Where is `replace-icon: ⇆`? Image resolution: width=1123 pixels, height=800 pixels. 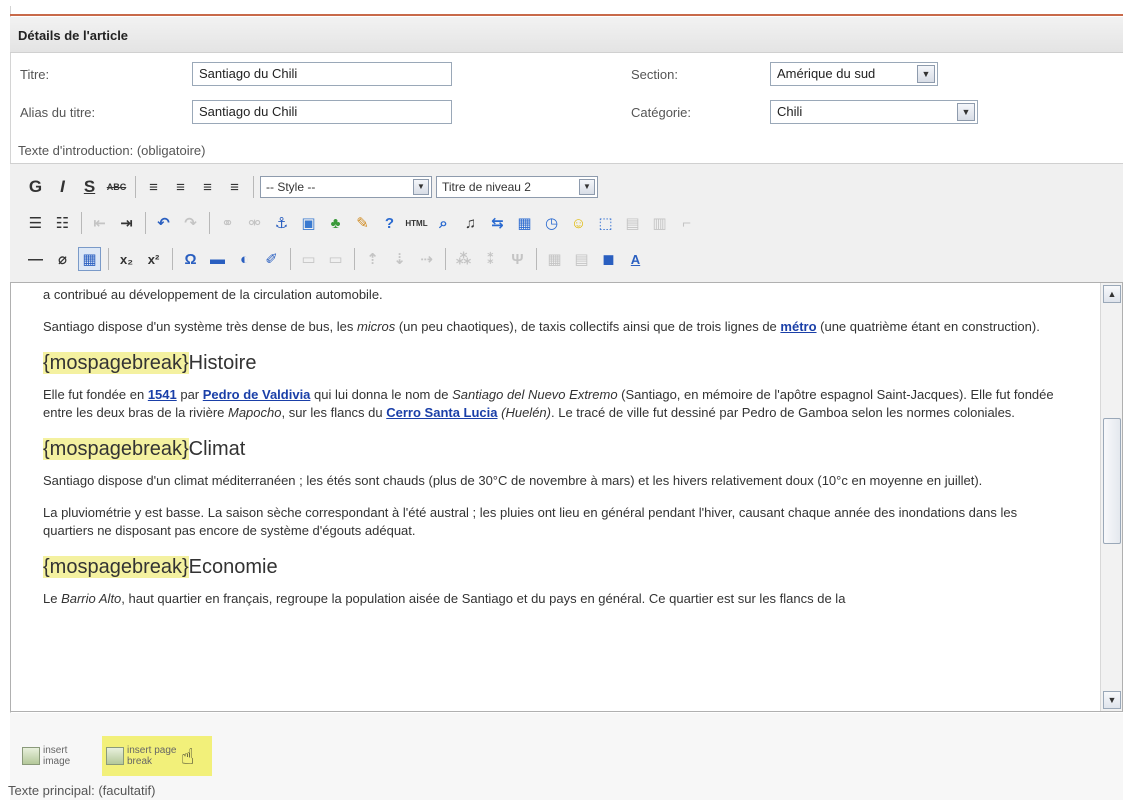
replace-icon: ⇆ is located at coordinates (497, 223).